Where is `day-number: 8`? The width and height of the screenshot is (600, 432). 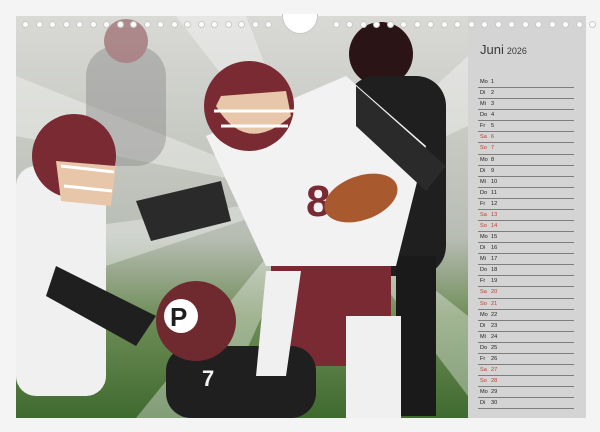 day-number: 8 is located at coordinates (493, 159).